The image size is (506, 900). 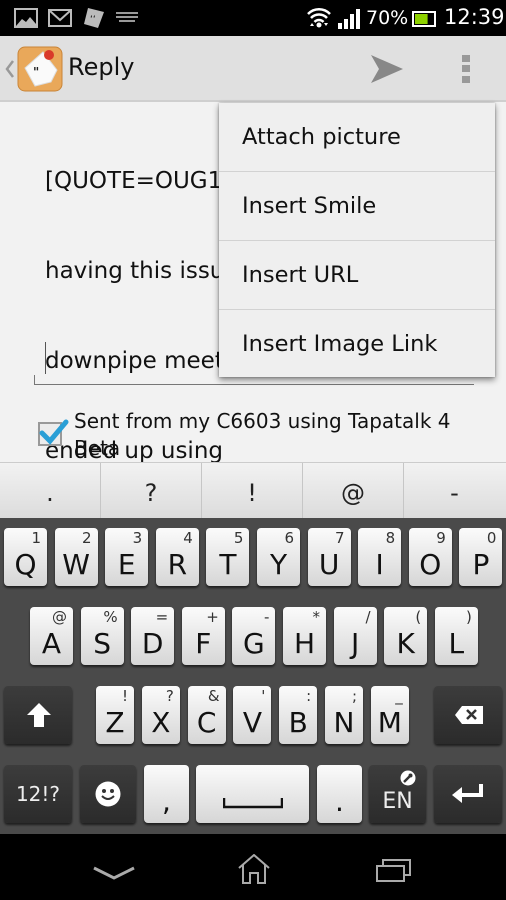 I want to click on tapatalk-app-icon: ", so click(x=40, y=69).